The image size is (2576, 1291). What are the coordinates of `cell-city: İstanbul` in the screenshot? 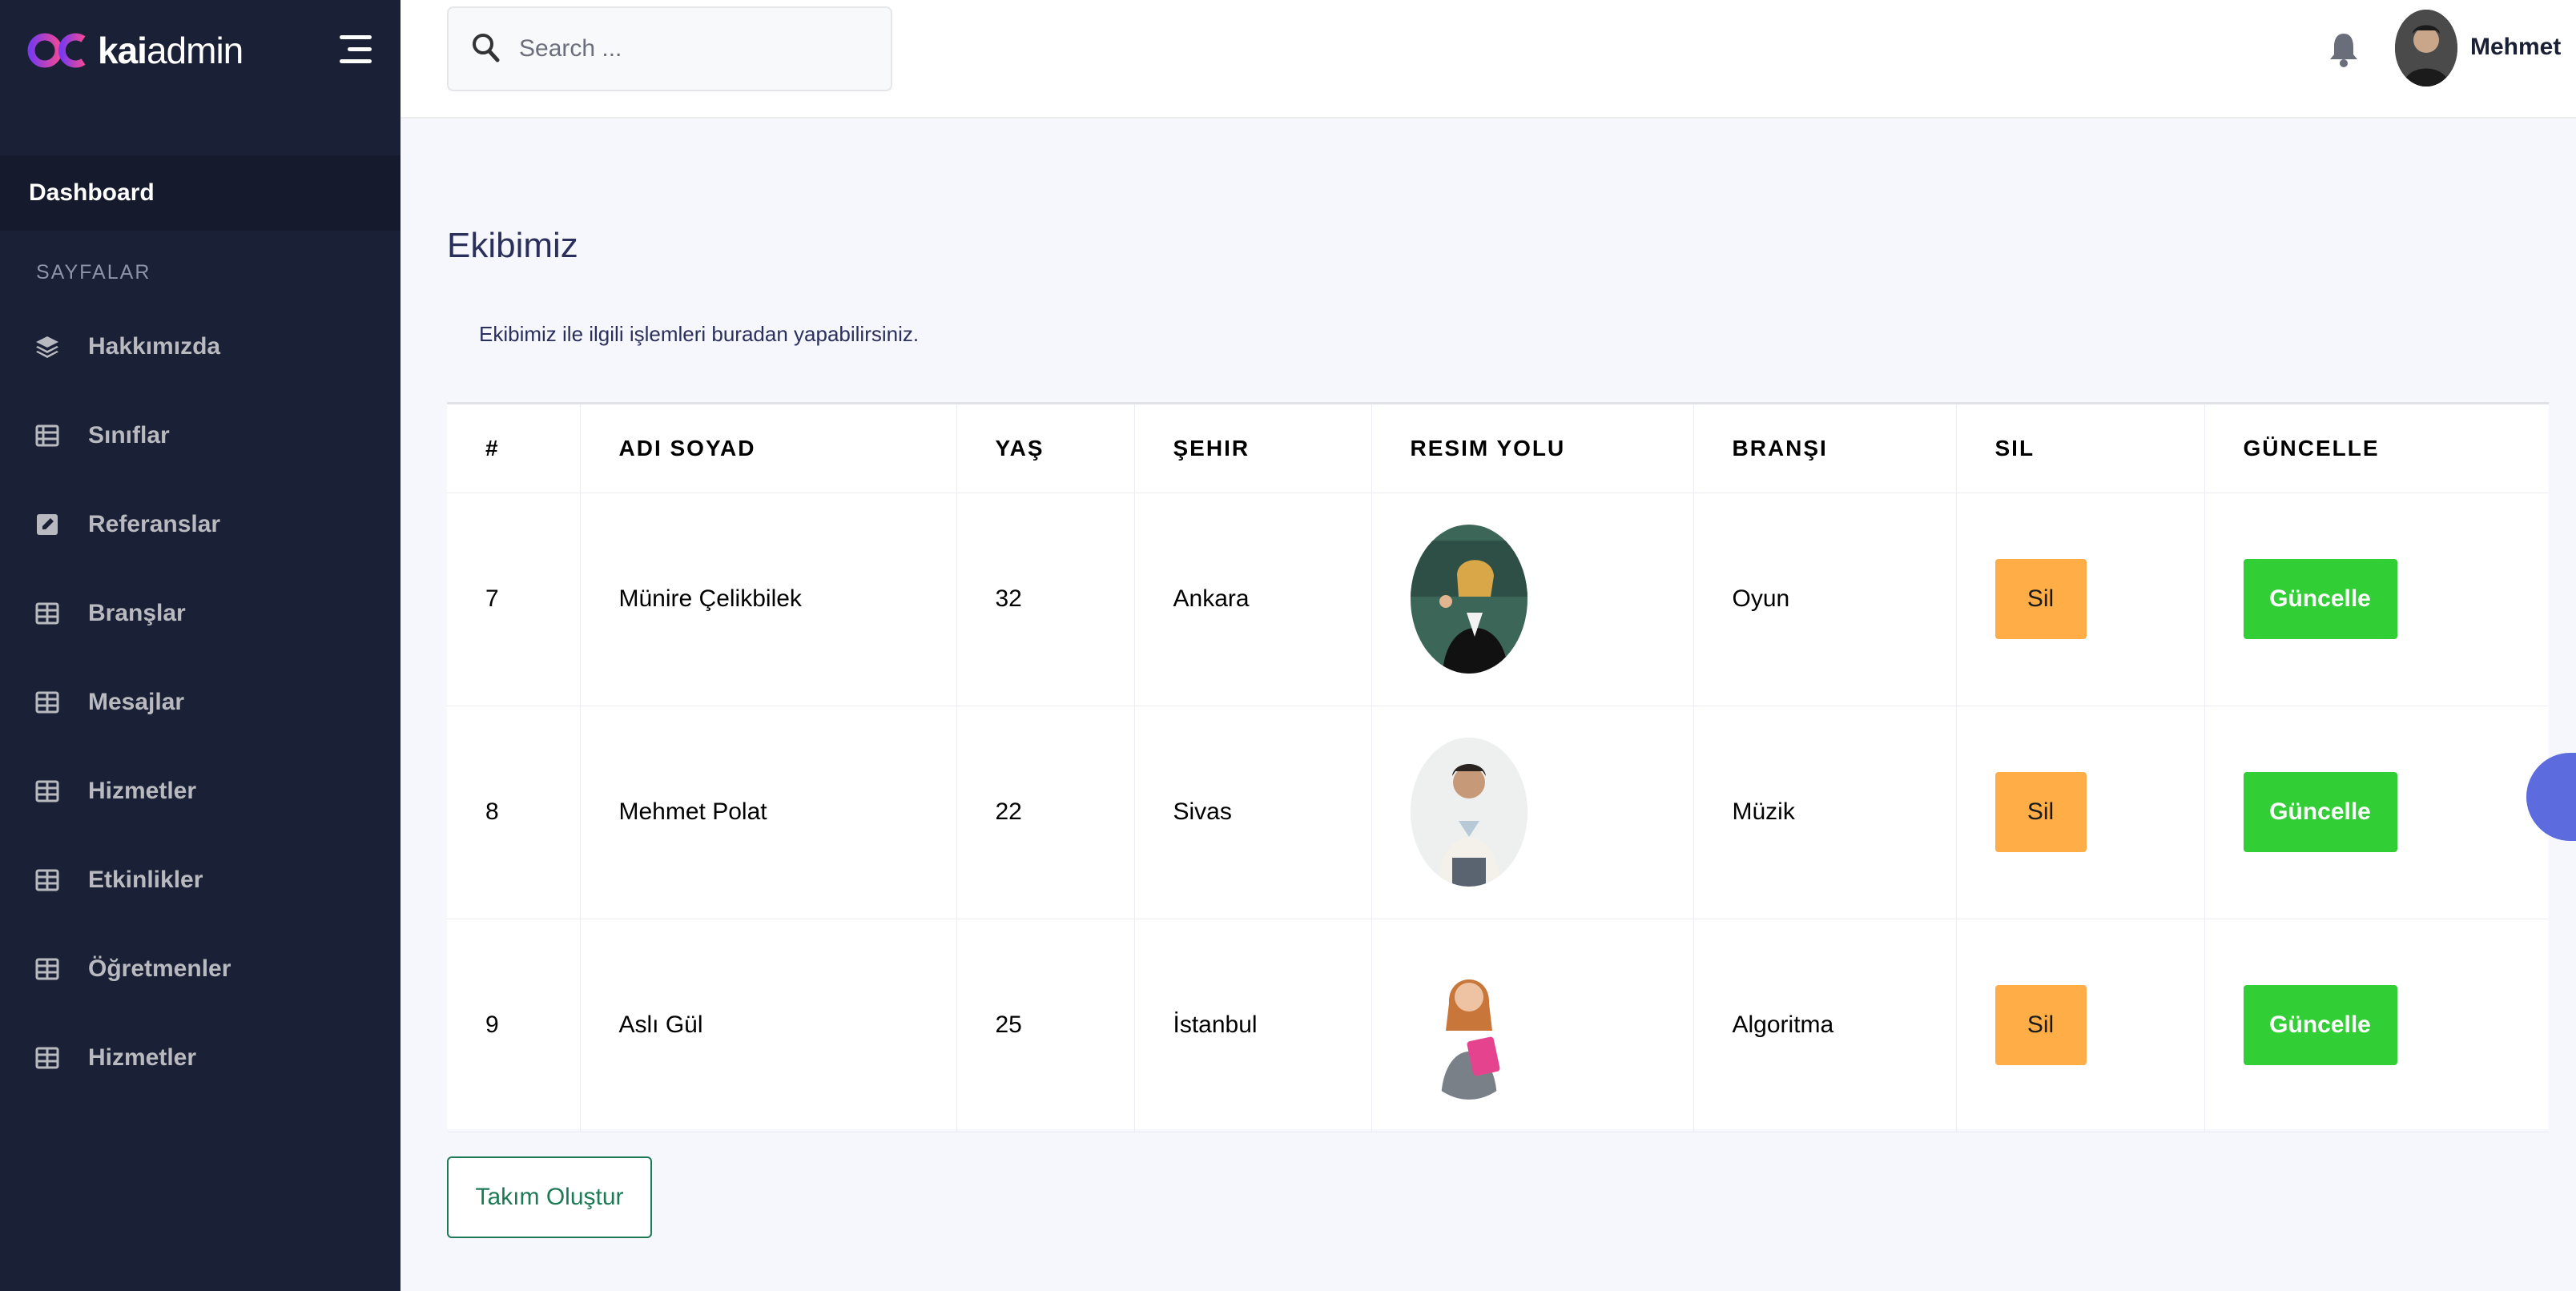 It's located at (1253, 1025).